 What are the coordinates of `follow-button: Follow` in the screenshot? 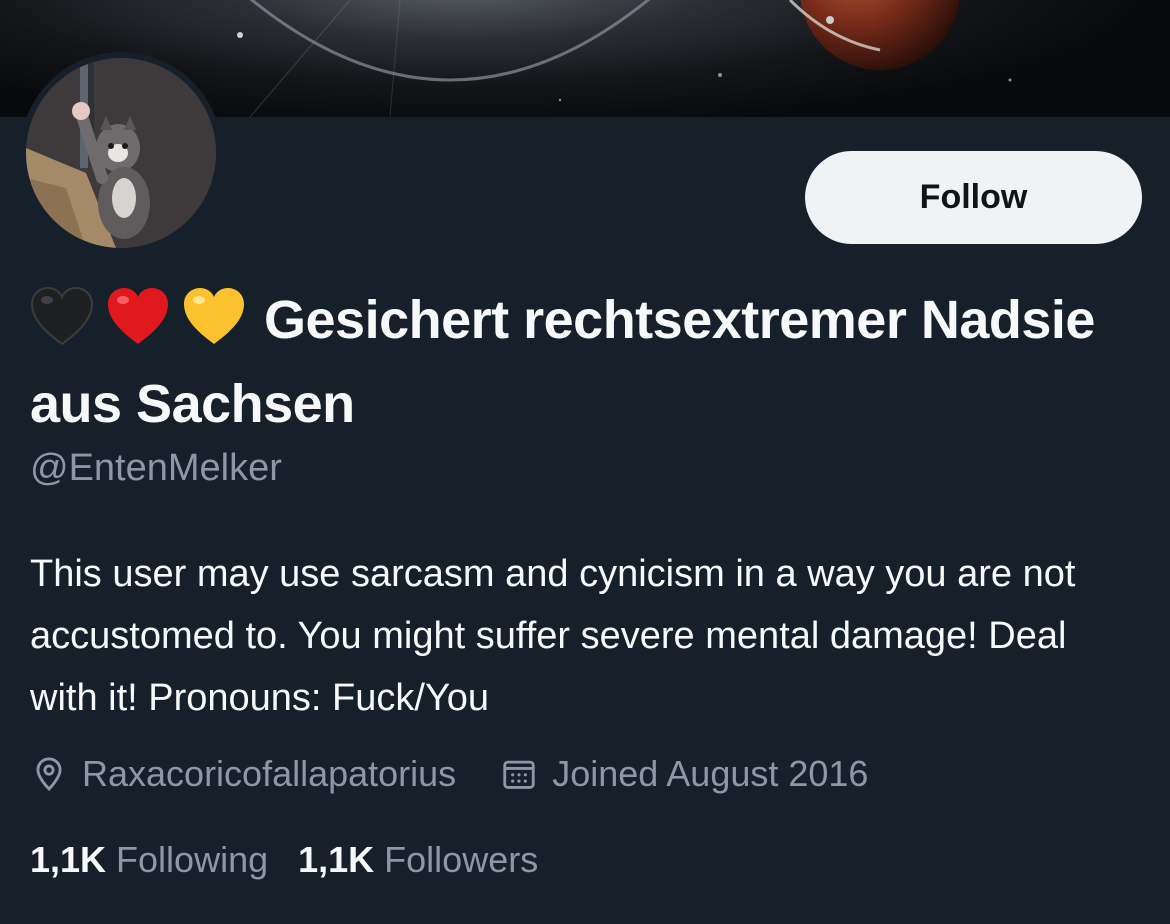 It's located at (973, 197).